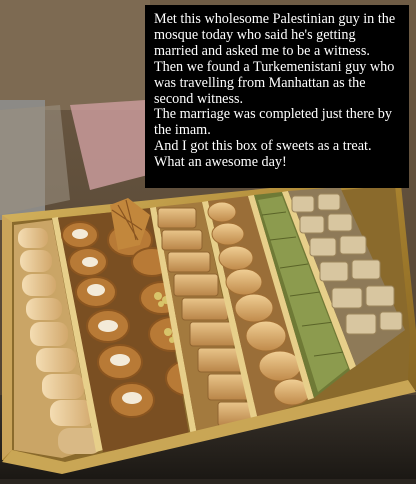  I want to click on caption-line: What an awesome day!, so click(220, 162).